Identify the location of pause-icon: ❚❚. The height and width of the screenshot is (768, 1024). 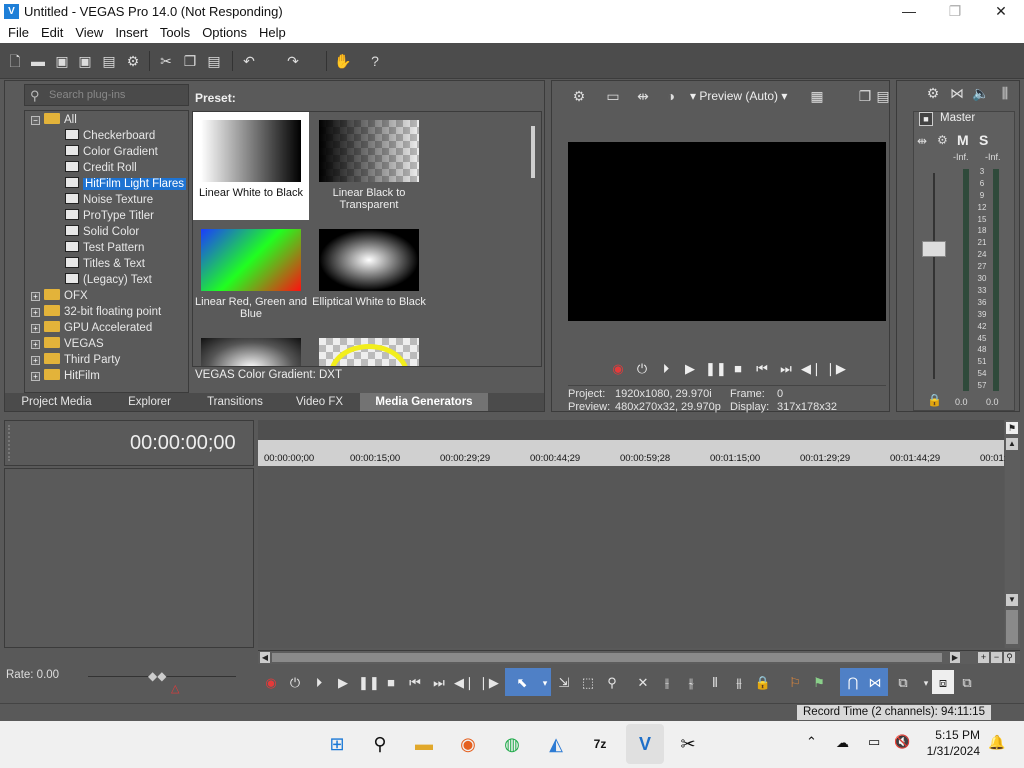
(716, 369).